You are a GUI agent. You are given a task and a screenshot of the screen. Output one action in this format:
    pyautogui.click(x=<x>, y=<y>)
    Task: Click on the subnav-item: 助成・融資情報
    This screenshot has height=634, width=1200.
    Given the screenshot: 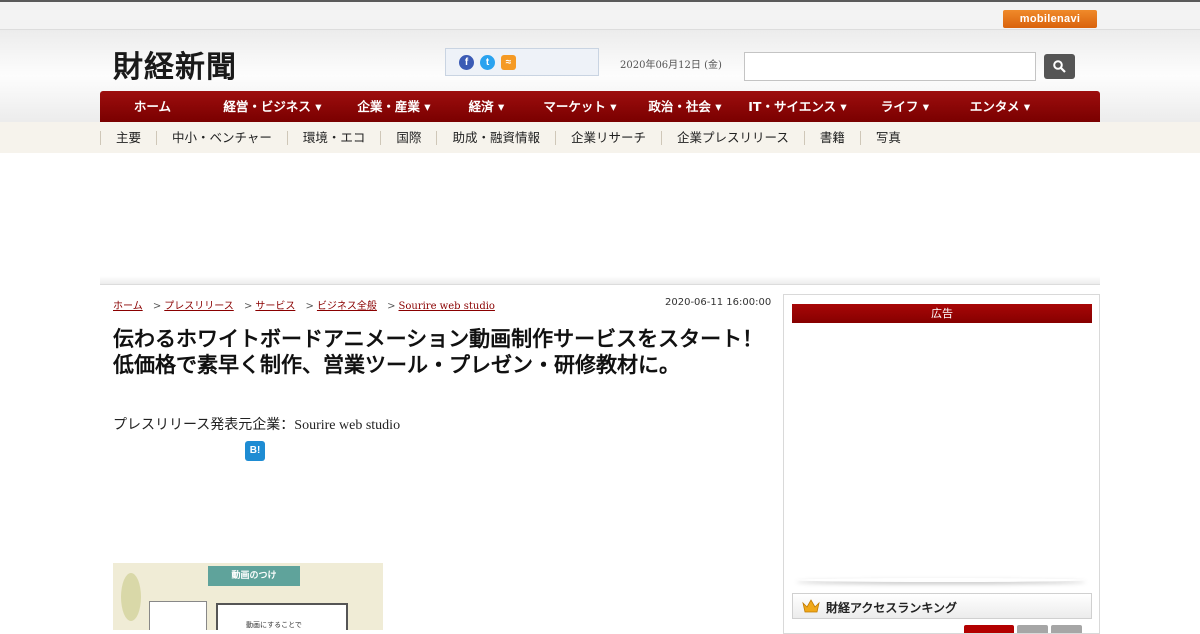 What is the action you would take?
    pyautogui.click(x=495, y=138)
    